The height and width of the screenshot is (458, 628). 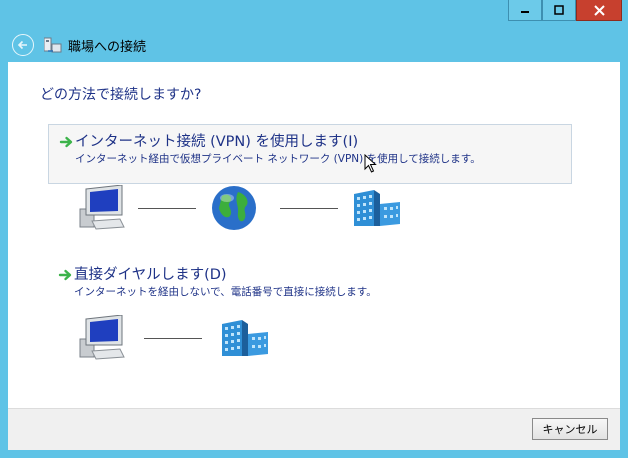 I want to click on dialog-footer: キャンセル, so click(x=314, y=429).